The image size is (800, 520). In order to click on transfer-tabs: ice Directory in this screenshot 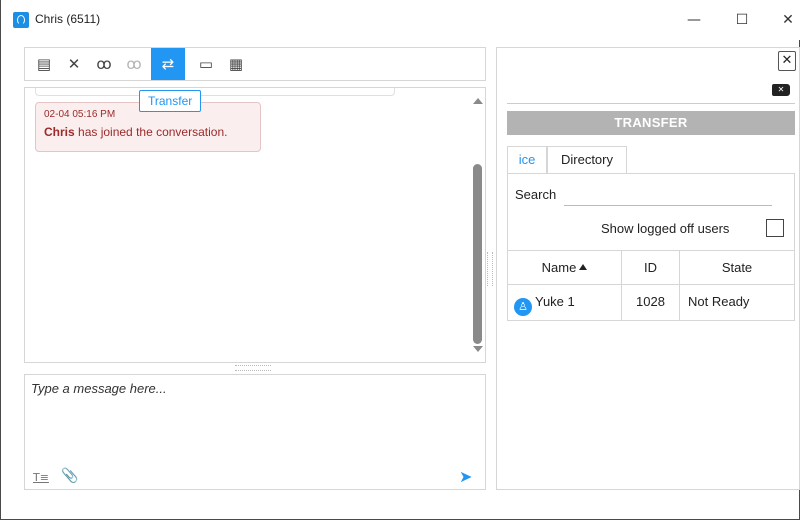, I will do `click(567, 160)`.